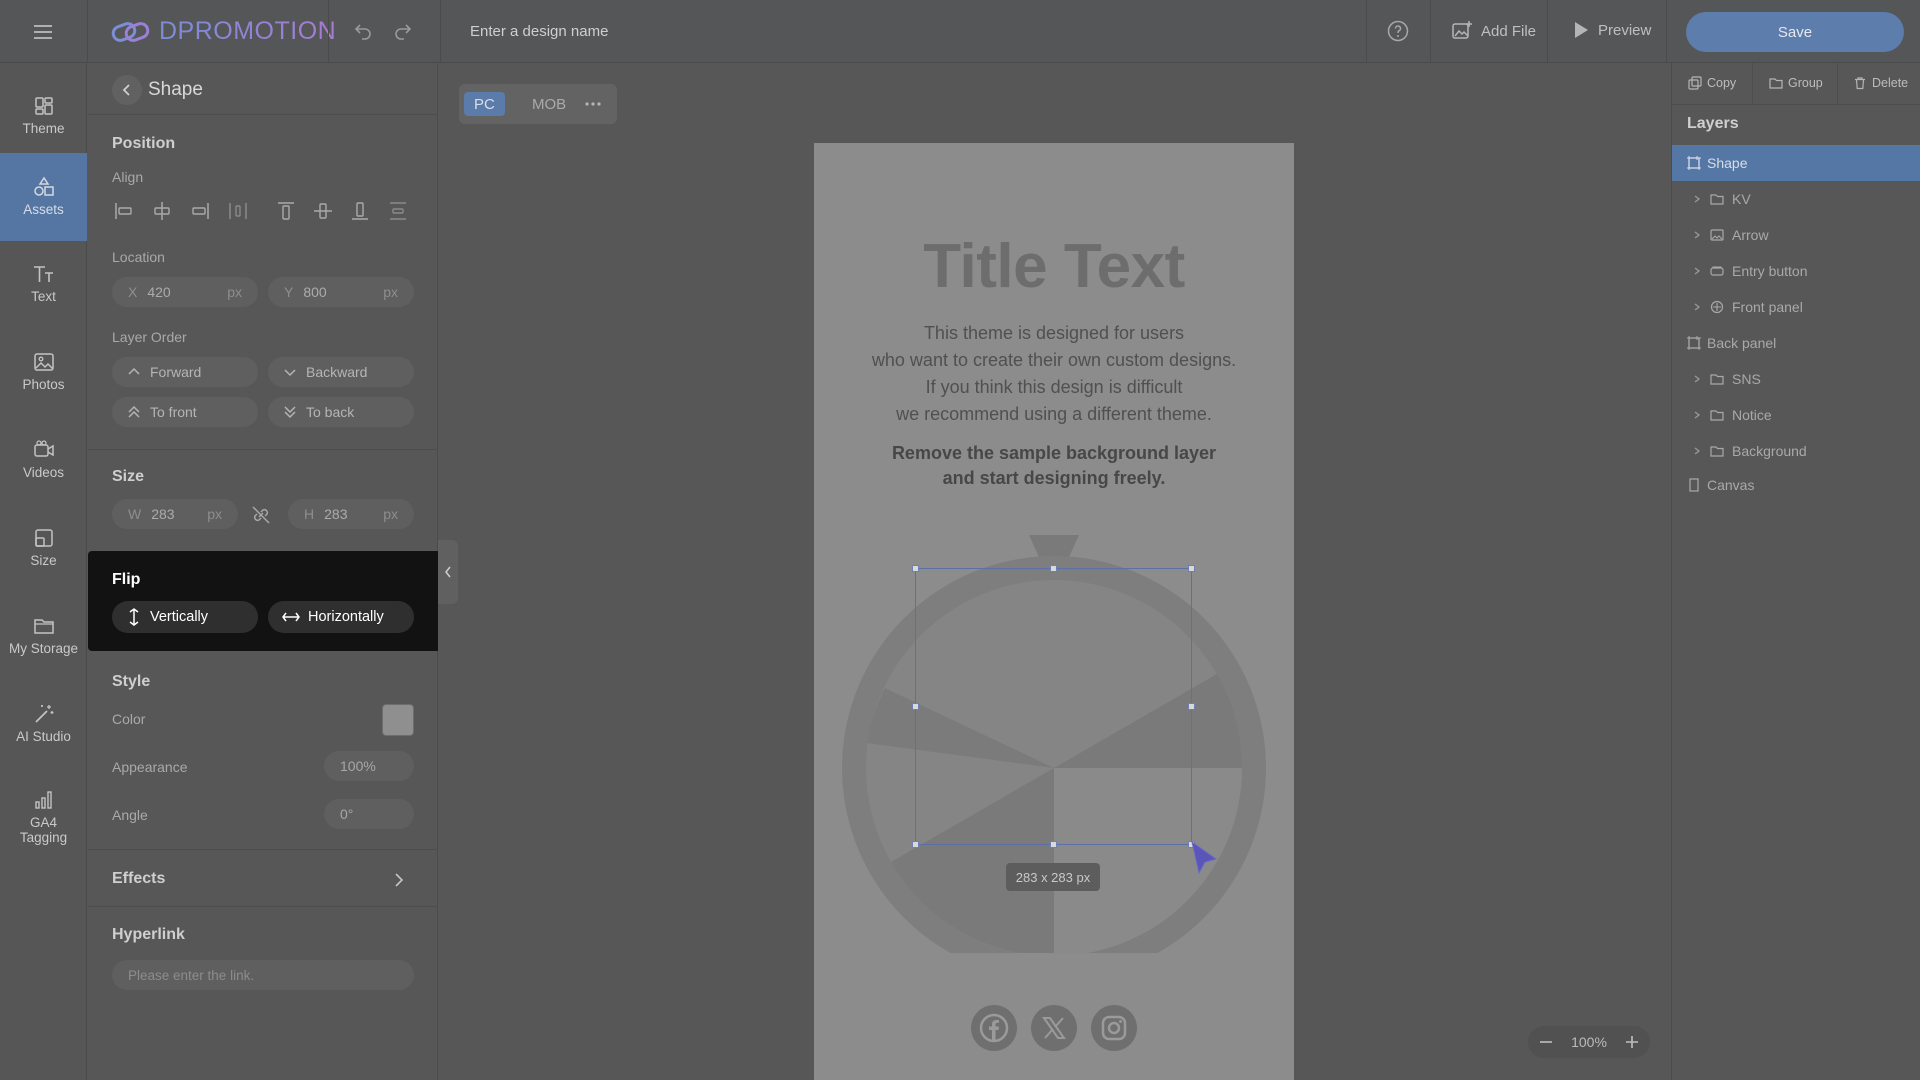 This screenshot has width=1920, height=1080. Describe the element at coordinates (1398, 31) in the screenshot. I see `help-icon` at that location.